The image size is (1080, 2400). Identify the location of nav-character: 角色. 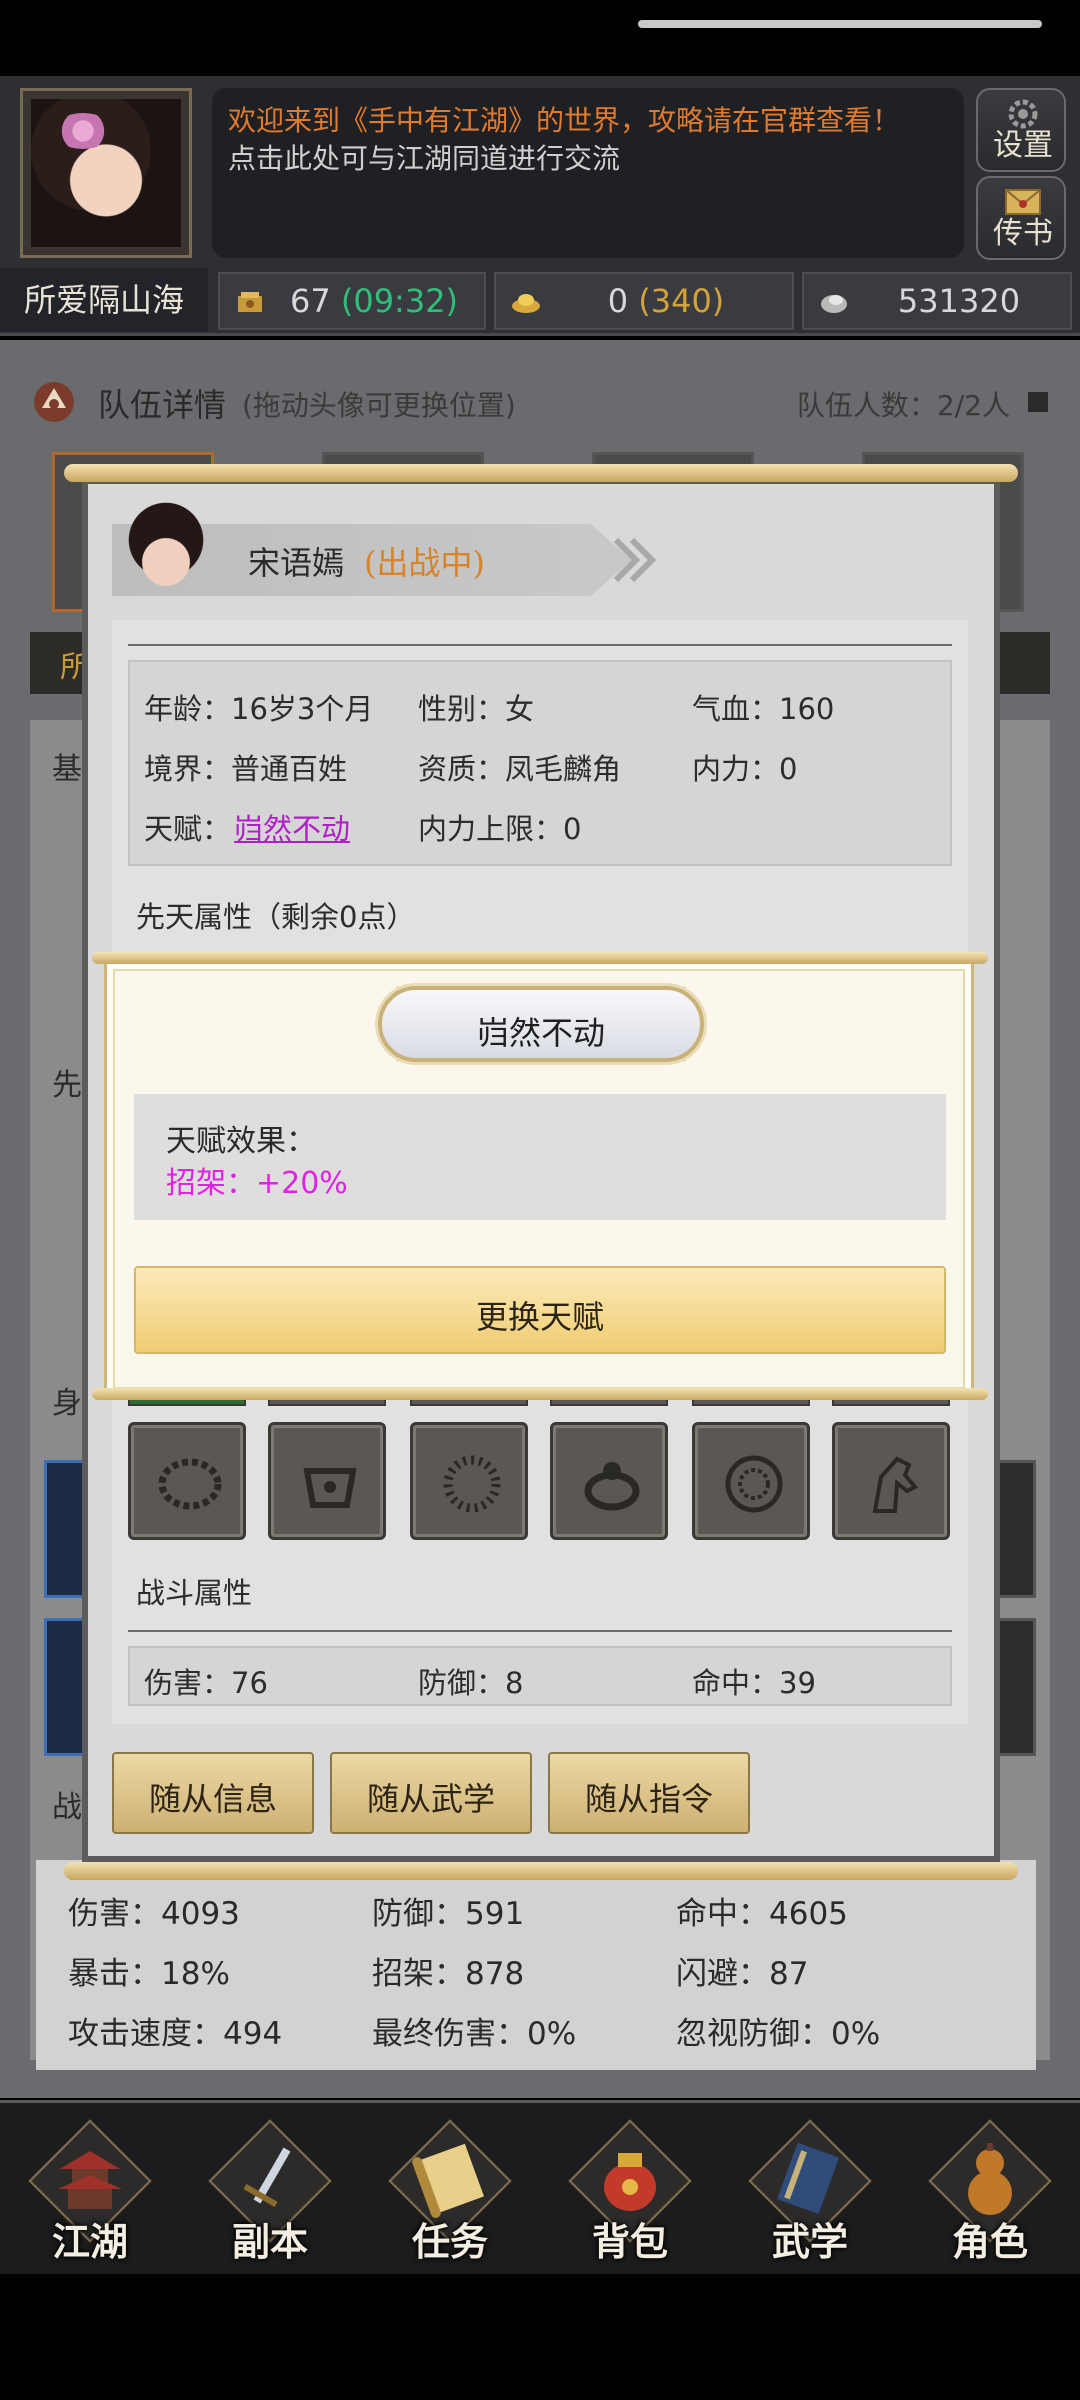
(990, 2192).